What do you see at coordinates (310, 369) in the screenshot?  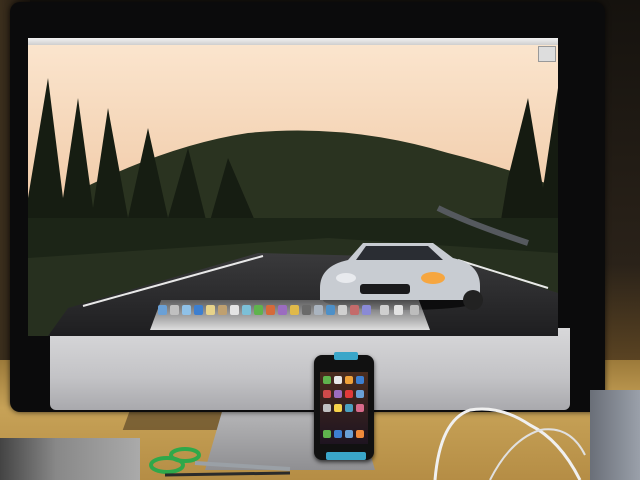 I see `monitor-chin` at bounding box center [310, 369].